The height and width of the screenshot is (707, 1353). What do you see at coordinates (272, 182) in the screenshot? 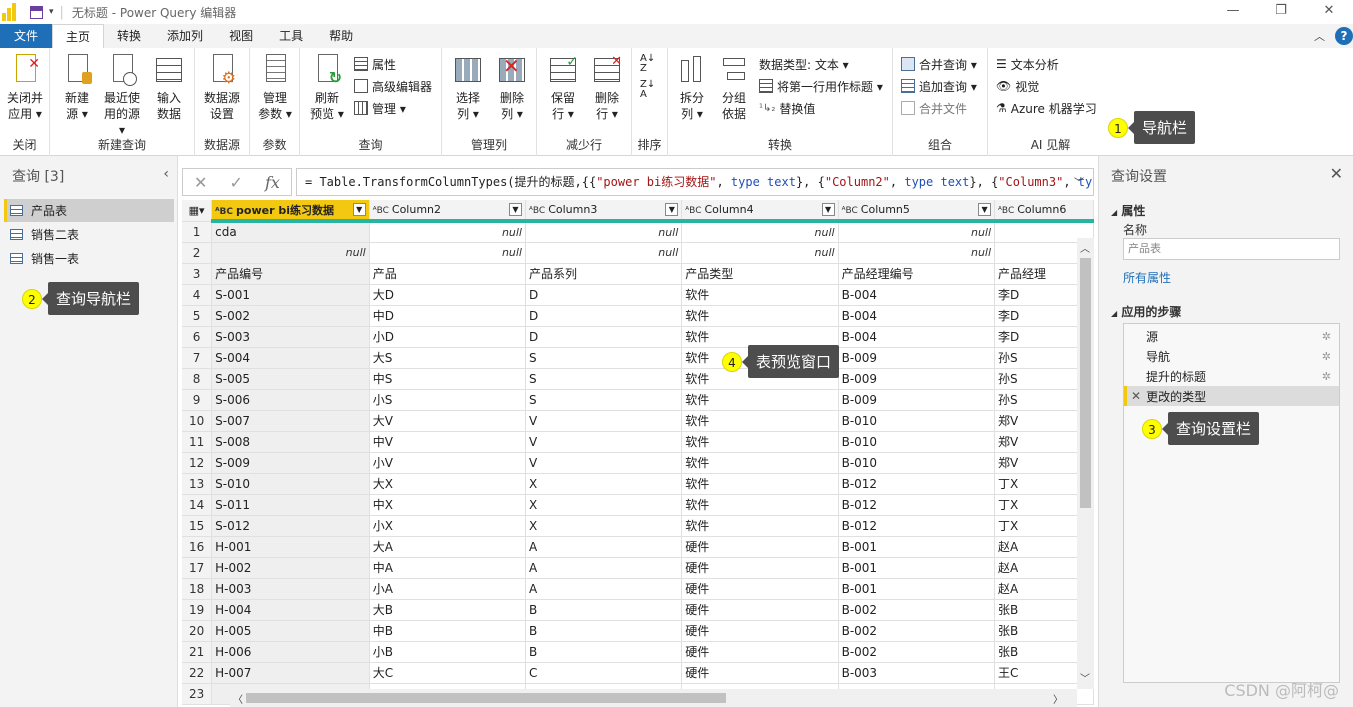
I see `fx-icon: fx` at bounding box center [272, 182].